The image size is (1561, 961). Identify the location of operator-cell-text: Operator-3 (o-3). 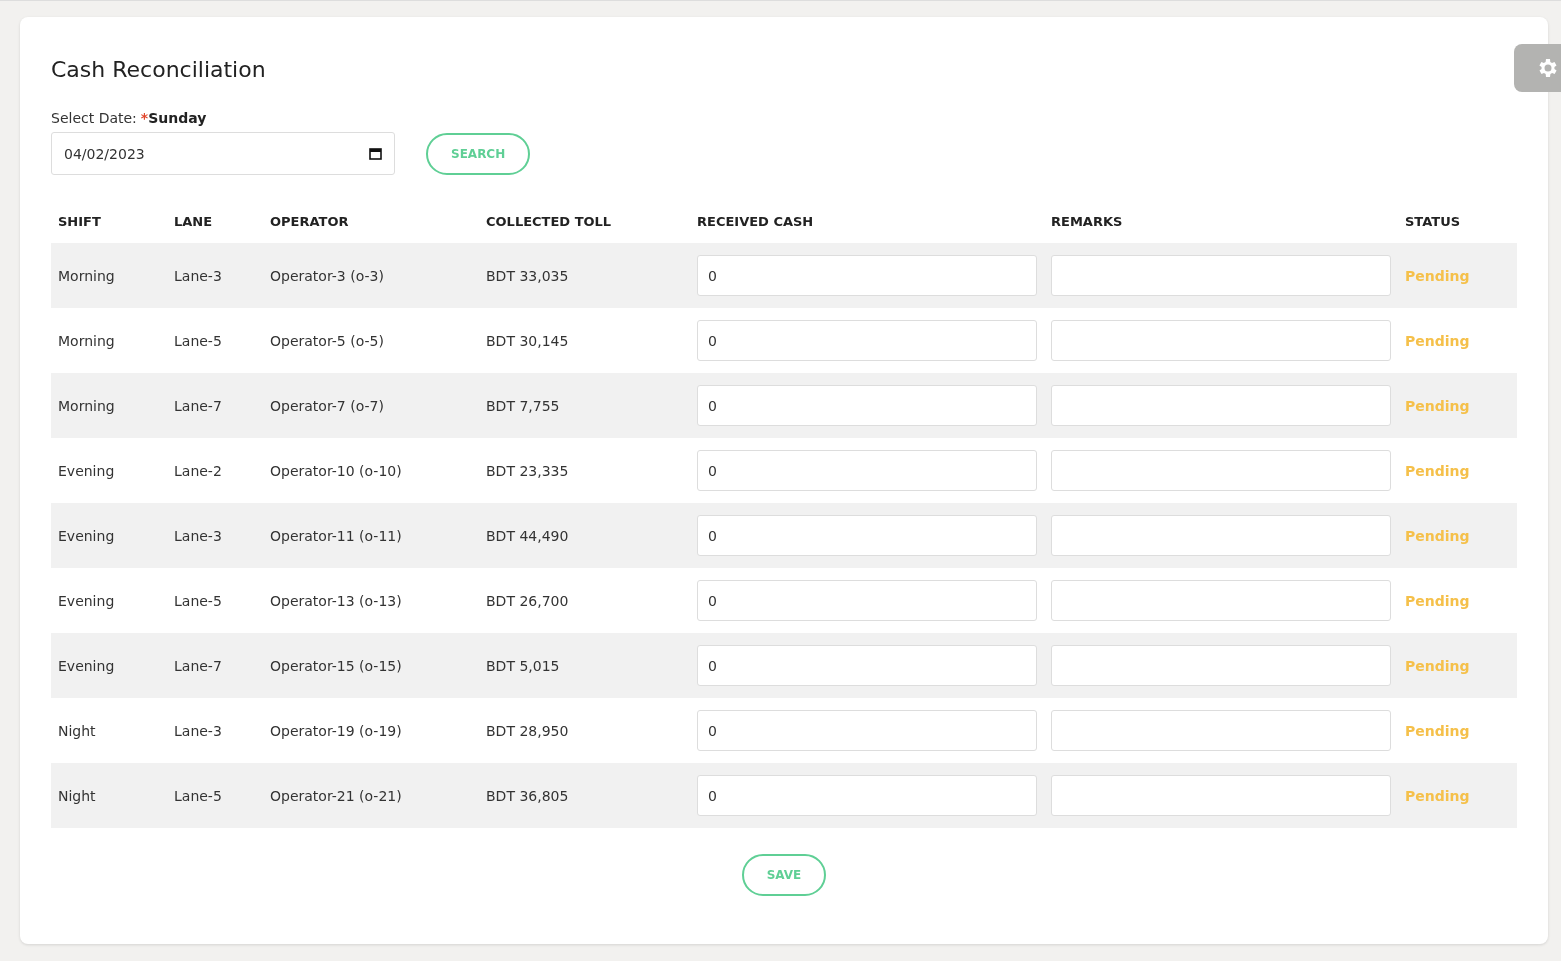
(327, 275).